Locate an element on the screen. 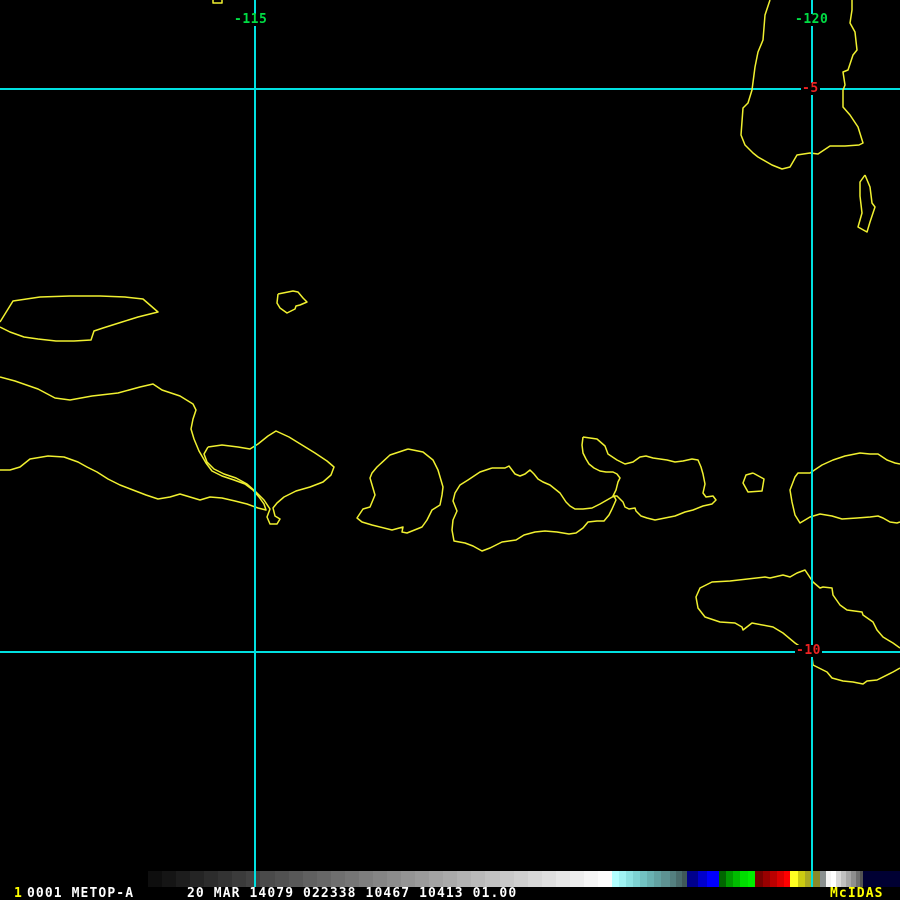  coastline-rinca-island is located at coordinates (753, 482).